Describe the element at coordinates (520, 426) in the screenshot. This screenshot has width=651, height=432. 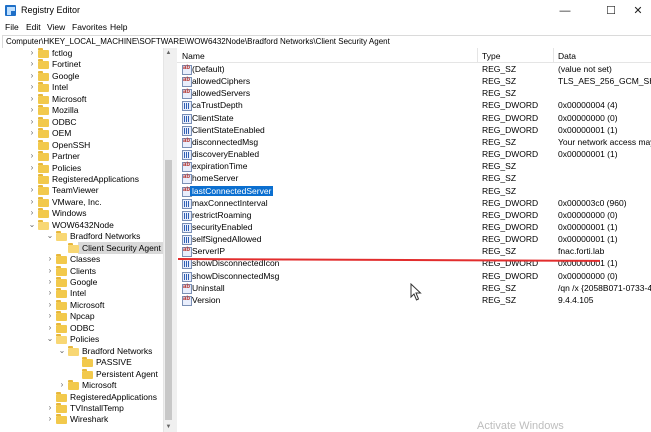
I see `activate-windows-watermark: Activate Windows` at that location.